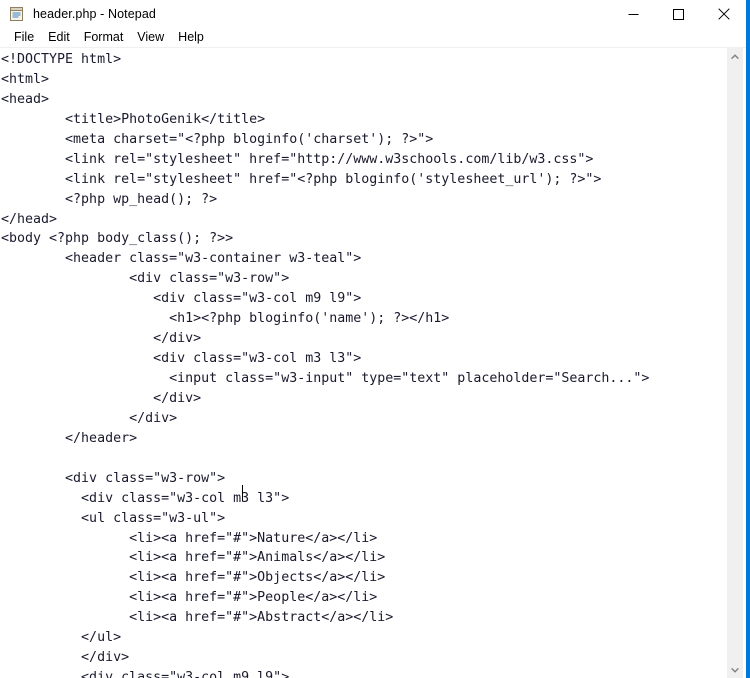  I want to click on window-title: header.php - Notepad, so click(94, 14).